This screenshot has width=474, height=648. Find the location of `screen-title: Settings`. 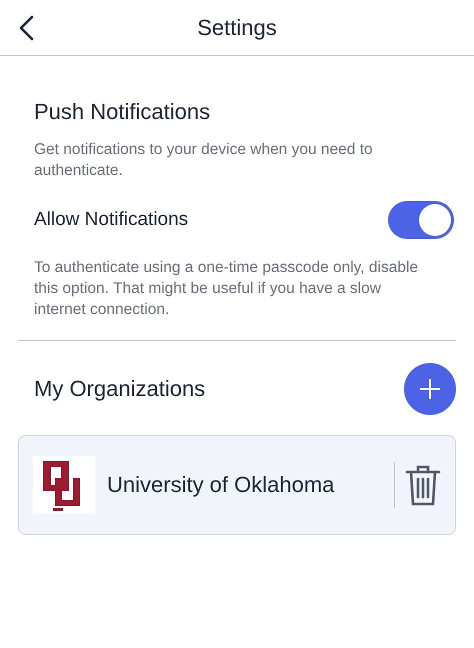

screen-title: Settings is located at coordinates (237, 27).